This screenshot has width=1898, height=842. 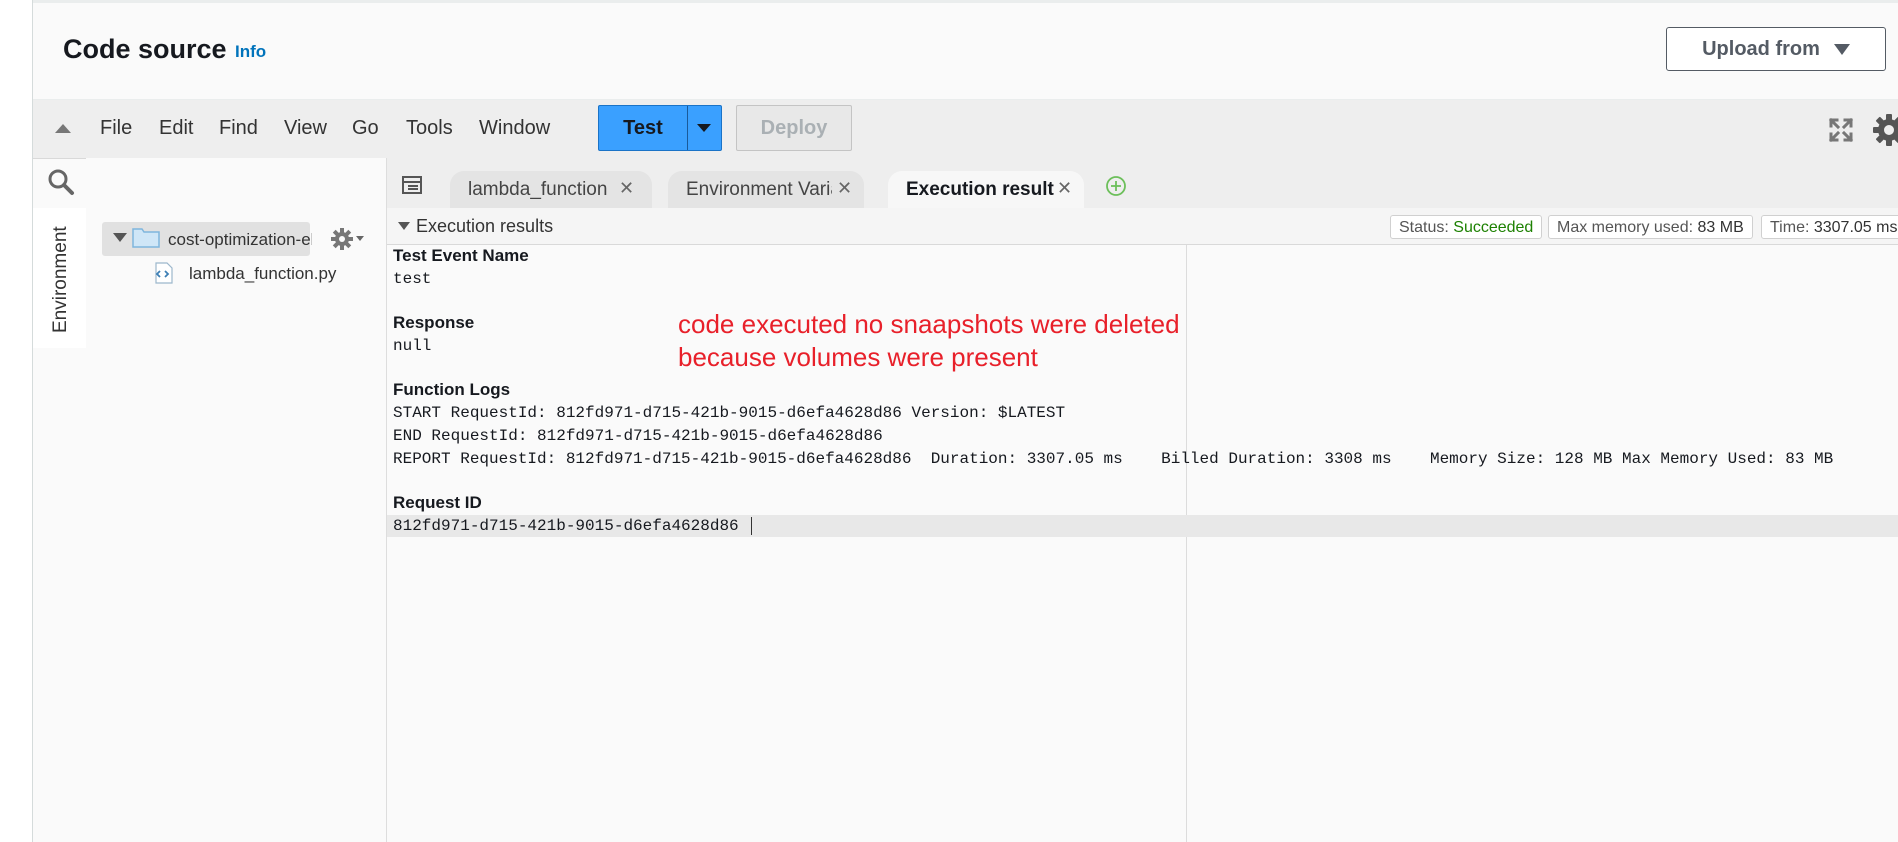 I want to click on response-value: null, so click(x=412, y=346).